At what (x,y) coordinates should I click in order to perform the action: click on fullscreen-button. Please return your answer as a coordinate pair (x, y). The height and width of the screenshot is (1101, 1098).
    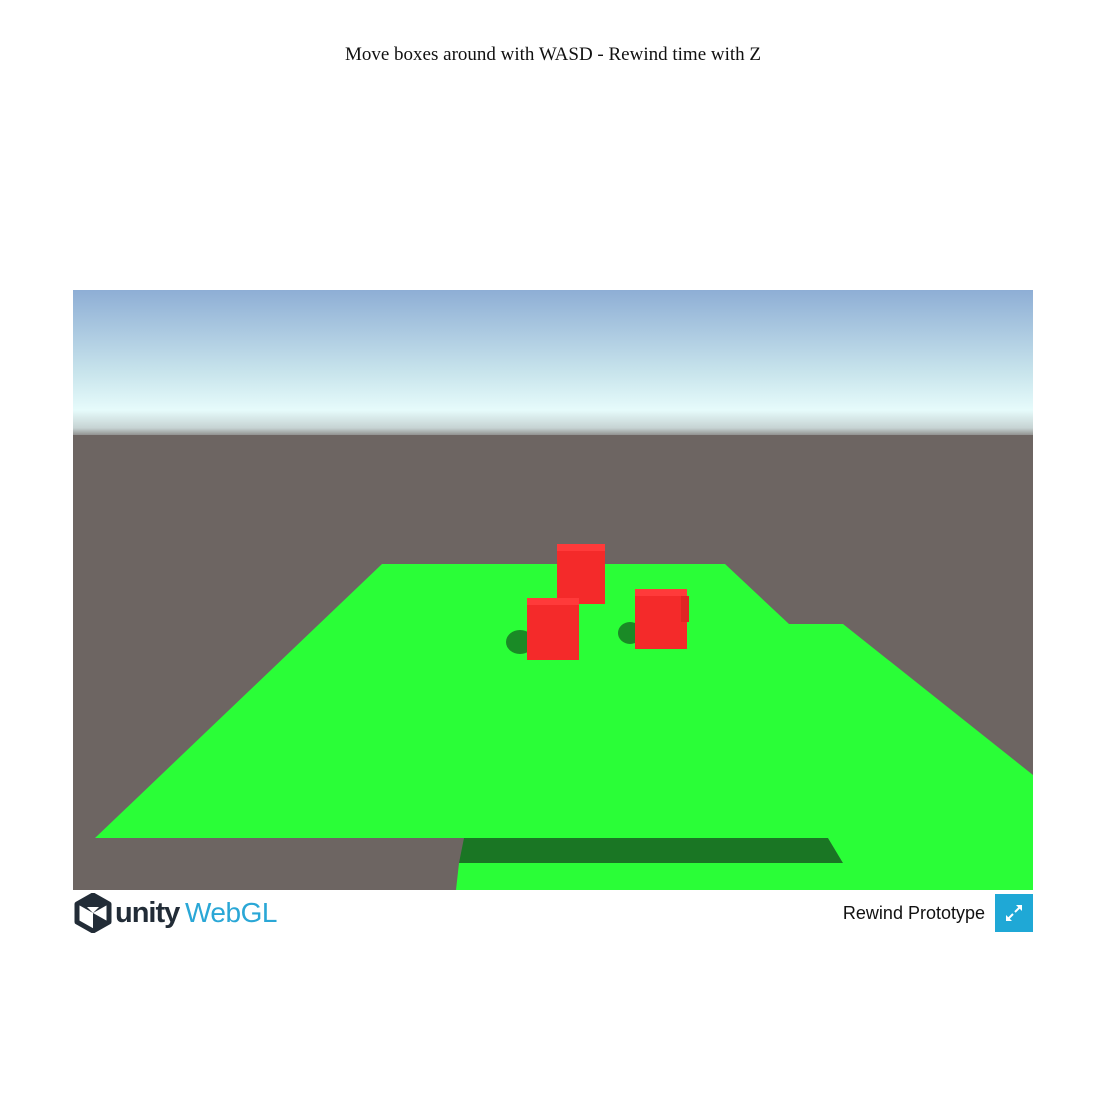
    Looking at the image, I should click on (1014, 913).